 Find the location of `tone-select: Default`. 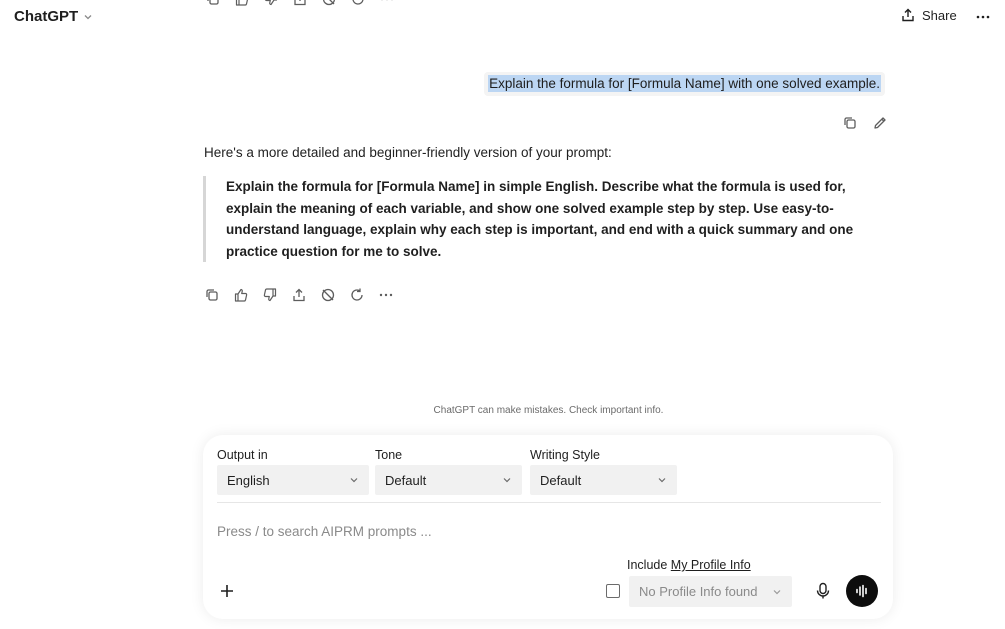

tone-select: Default is located at coordinates (448, 480).